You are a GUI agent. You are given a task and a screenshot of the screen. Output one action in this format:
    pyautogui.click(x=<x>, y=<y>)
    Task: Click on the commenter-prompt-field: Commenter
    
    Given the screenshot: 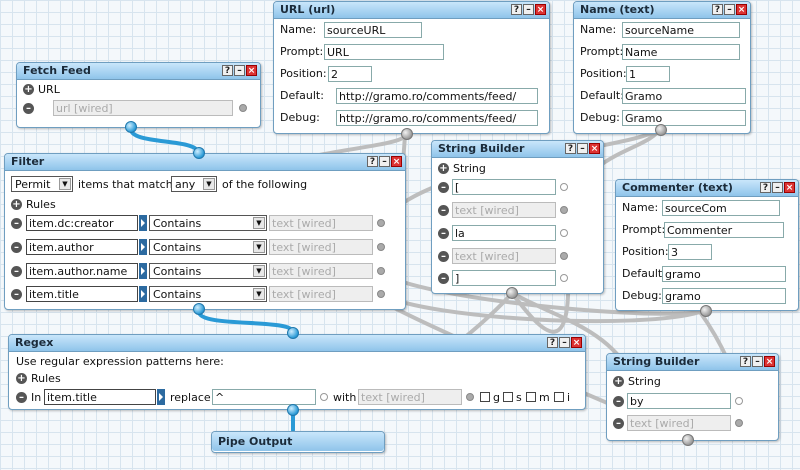 What is the action you would take?
    pyautogui.click(x=724, y=230)
    